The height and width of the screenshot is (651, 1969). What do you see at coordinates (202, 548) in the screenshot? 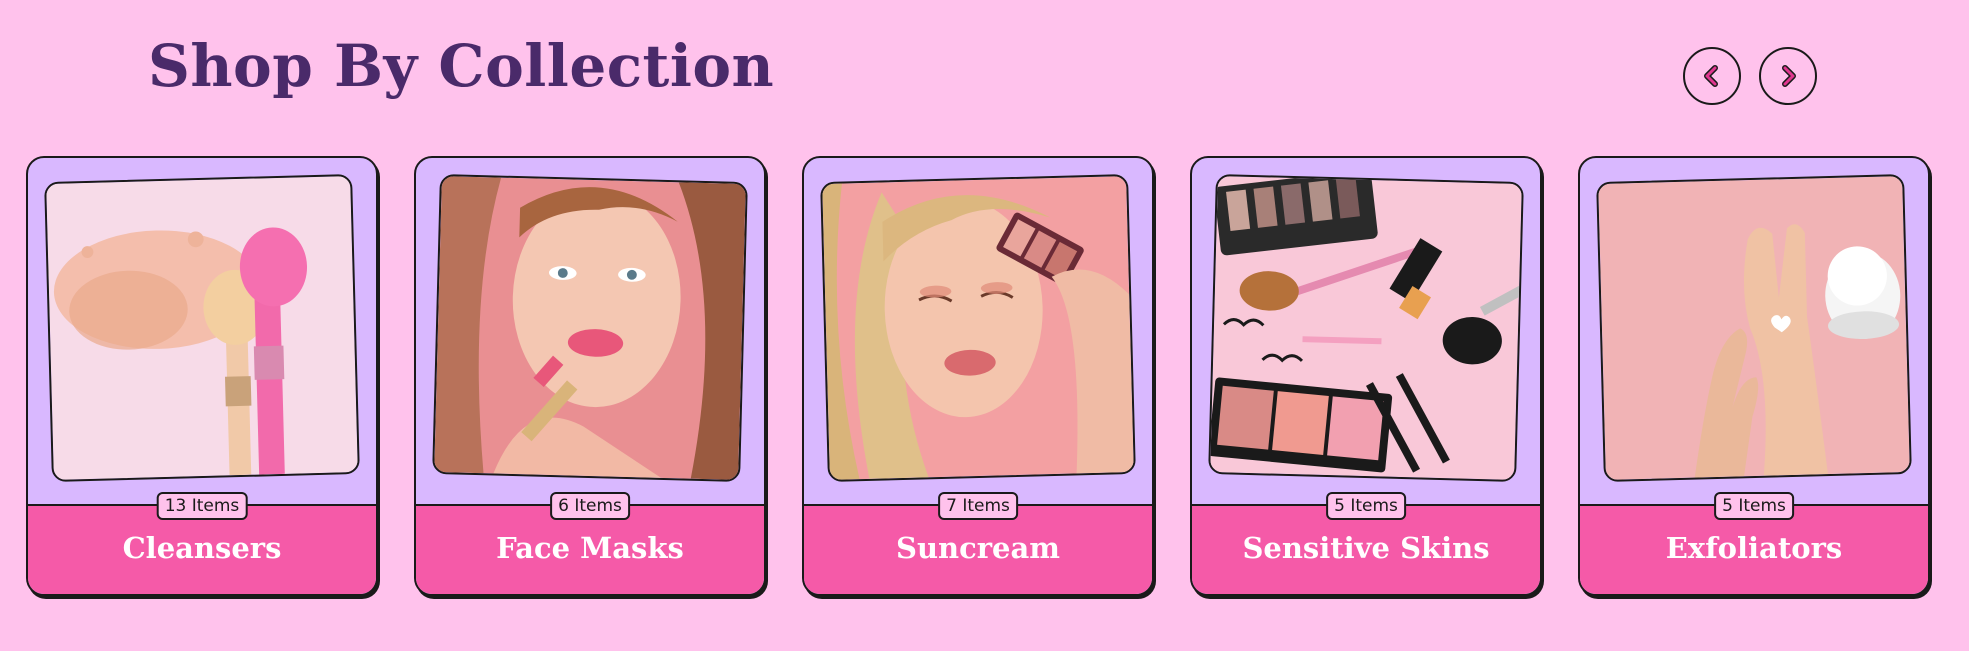
I see `collection-name: Cleansers` at bounding box center [202, 548].